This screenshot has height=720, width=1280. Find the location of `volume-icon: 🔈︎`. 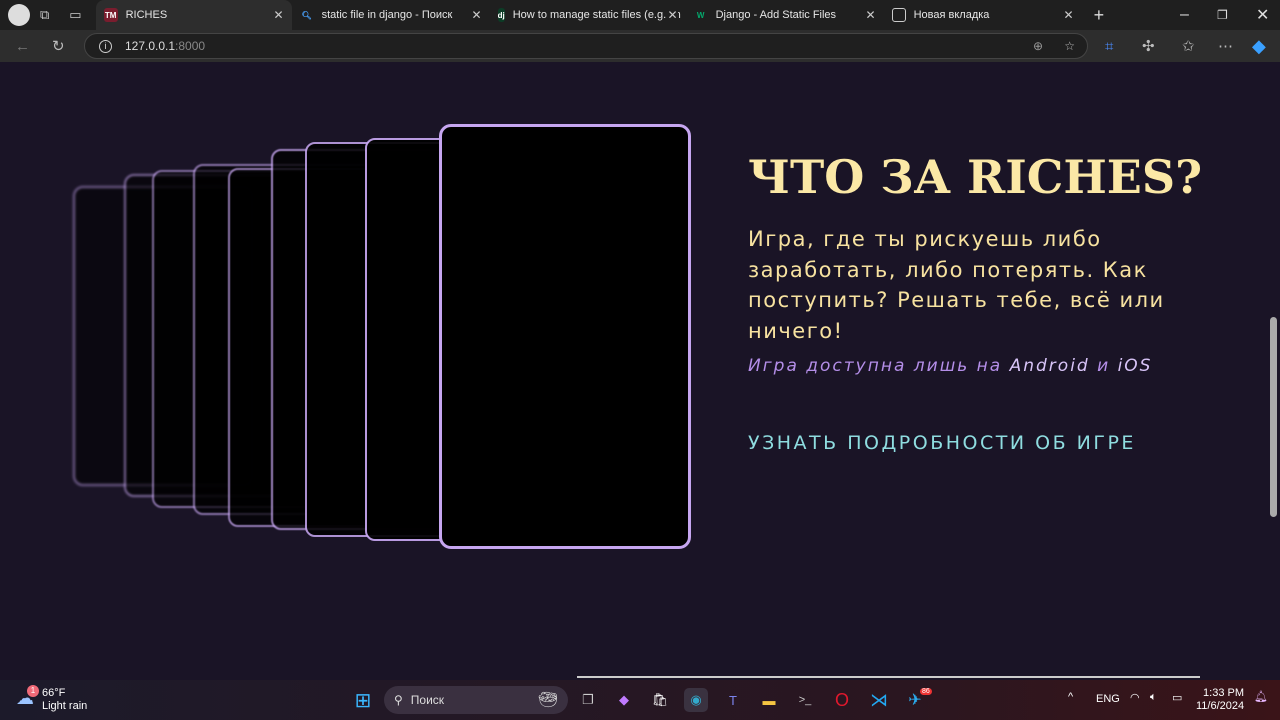

volume-icon: 🔈︎ is located at coordinates (1153, 697).